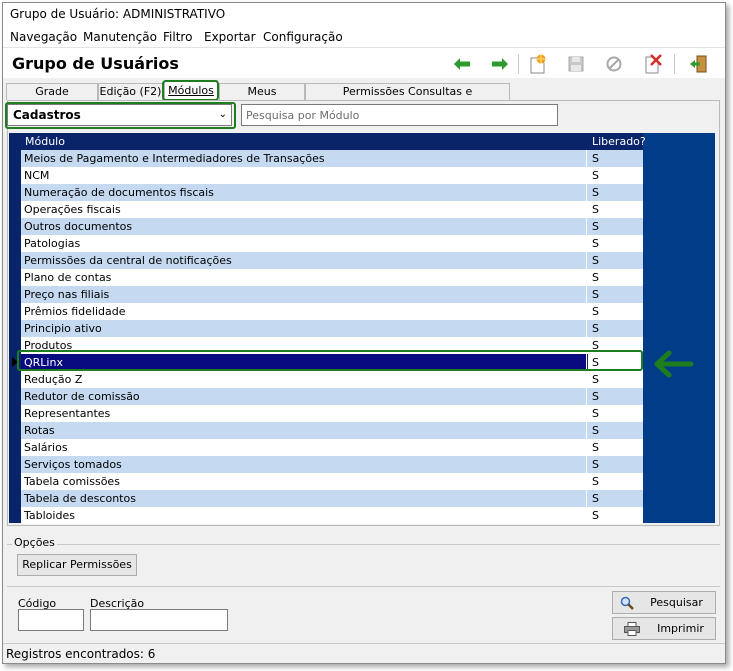 This screenshot has width=733, height=671. Describe the element at coordinates (304, 294) in the screenshot. I see `module-cell: Preço nas filiais` at that location.